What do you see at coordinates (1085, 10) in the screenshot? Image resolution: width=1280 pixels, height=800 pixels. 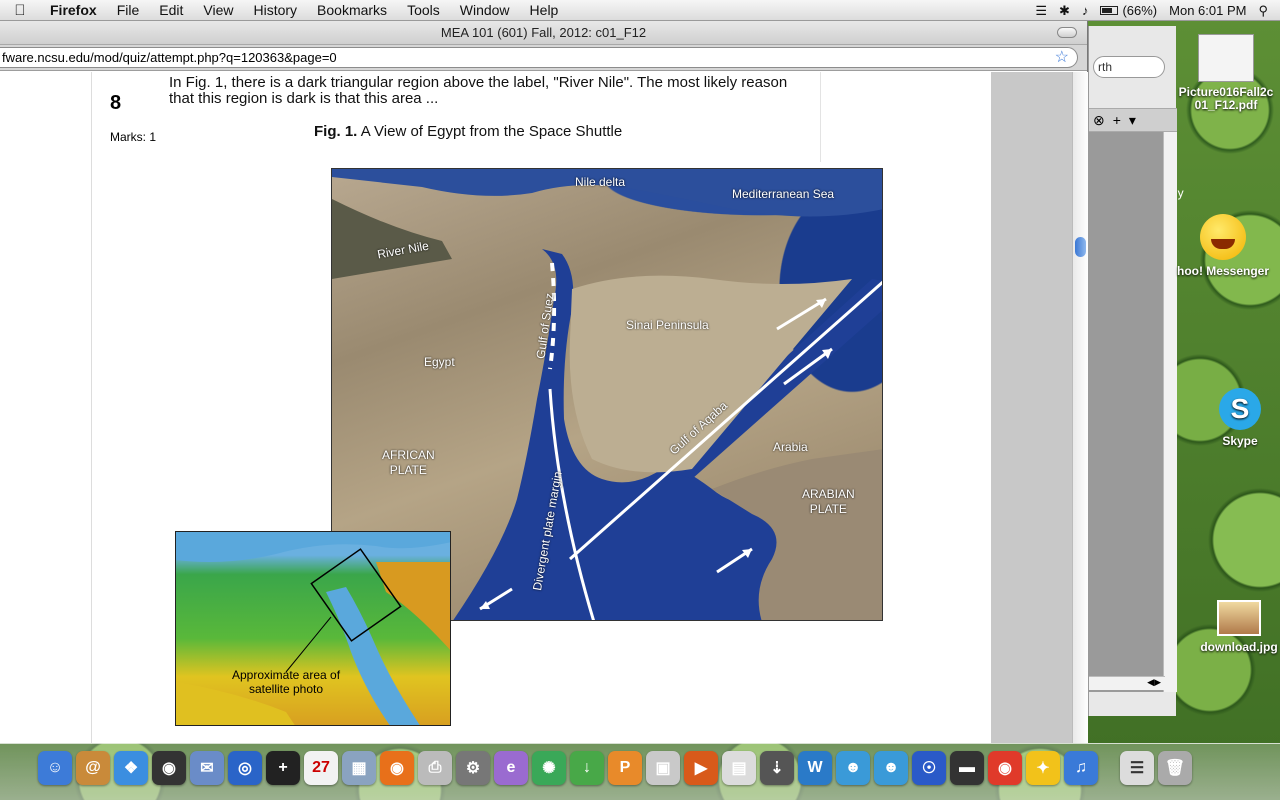 I see `volume-icon: ♪` at bounding box center [1085, 10].